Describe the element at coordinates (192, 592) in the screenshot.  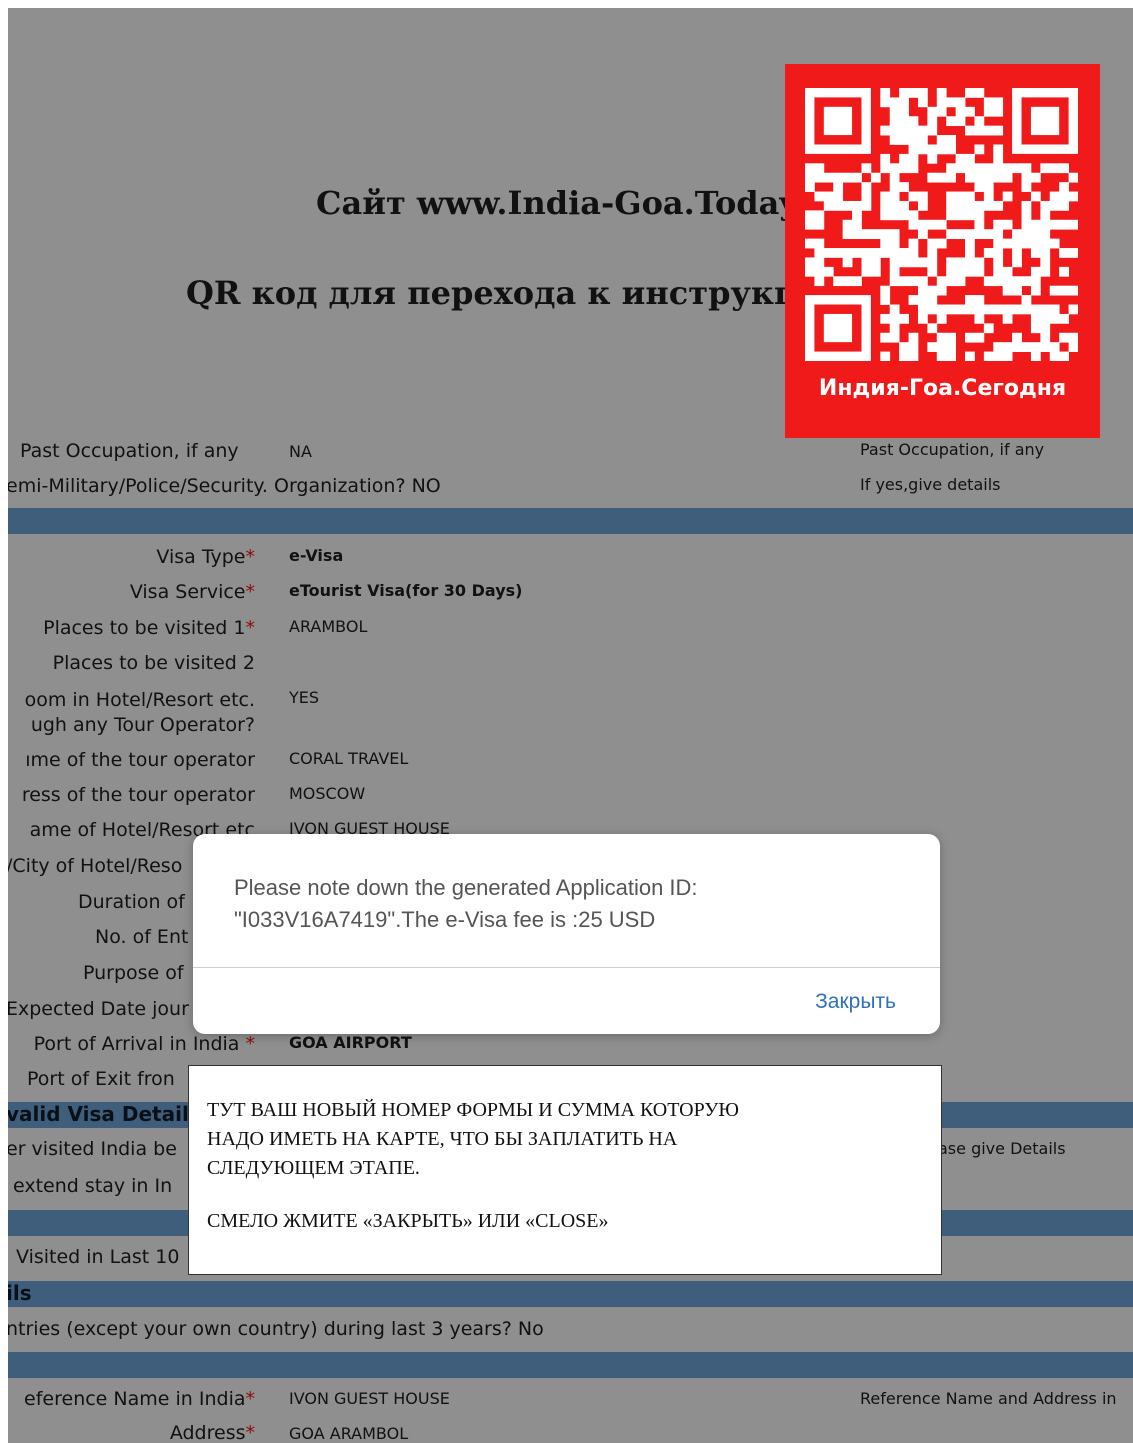
I see `visa-service-label: Visa Service*` at that location.